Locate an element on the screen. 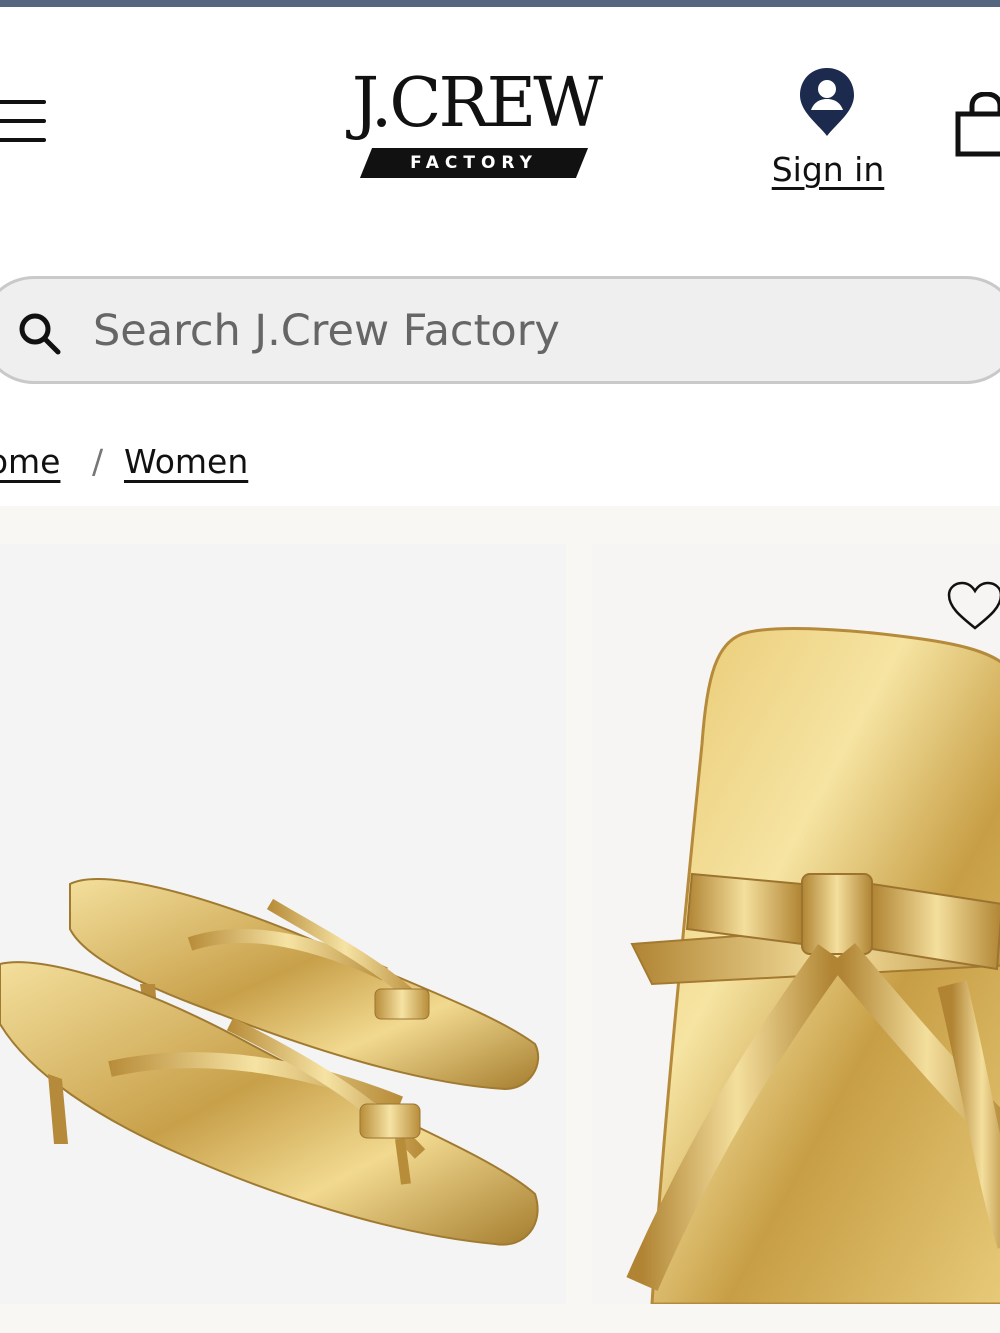 This screenshot has width=1000, height=1333. sign-in-link: Sign in is located at coordinates (828, 169).